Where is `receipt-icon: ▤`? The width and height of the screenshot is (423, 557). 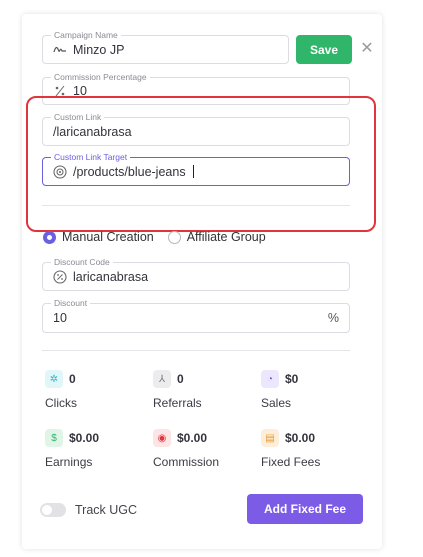
receipt-icon: ▤ is located at coordinates (270, 438).